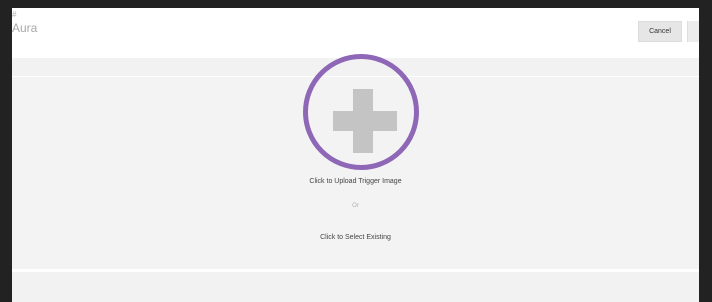  I want to click on cancel-button: Cancel, so click(660, 31).